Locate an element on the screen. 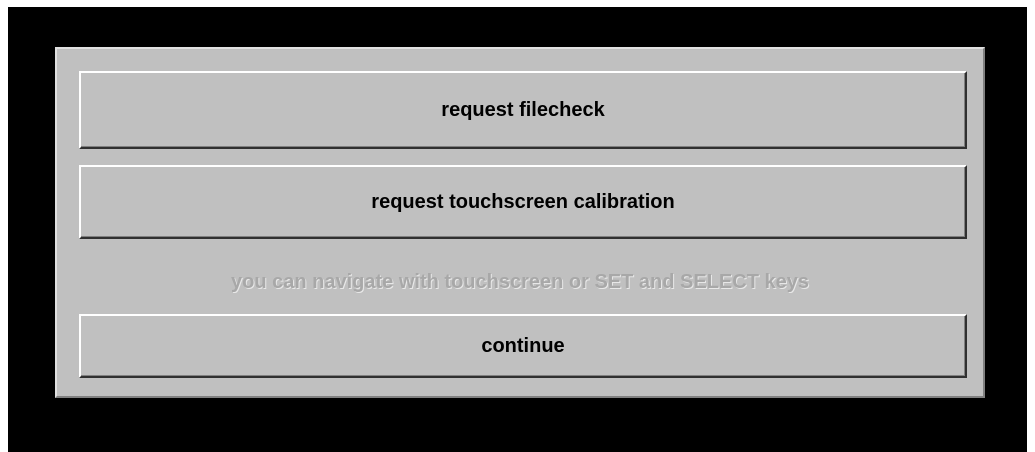 Image resolution: width=1035 pixels, height=452 pixels. continue-label: continue is located at coordinates (523, 345).